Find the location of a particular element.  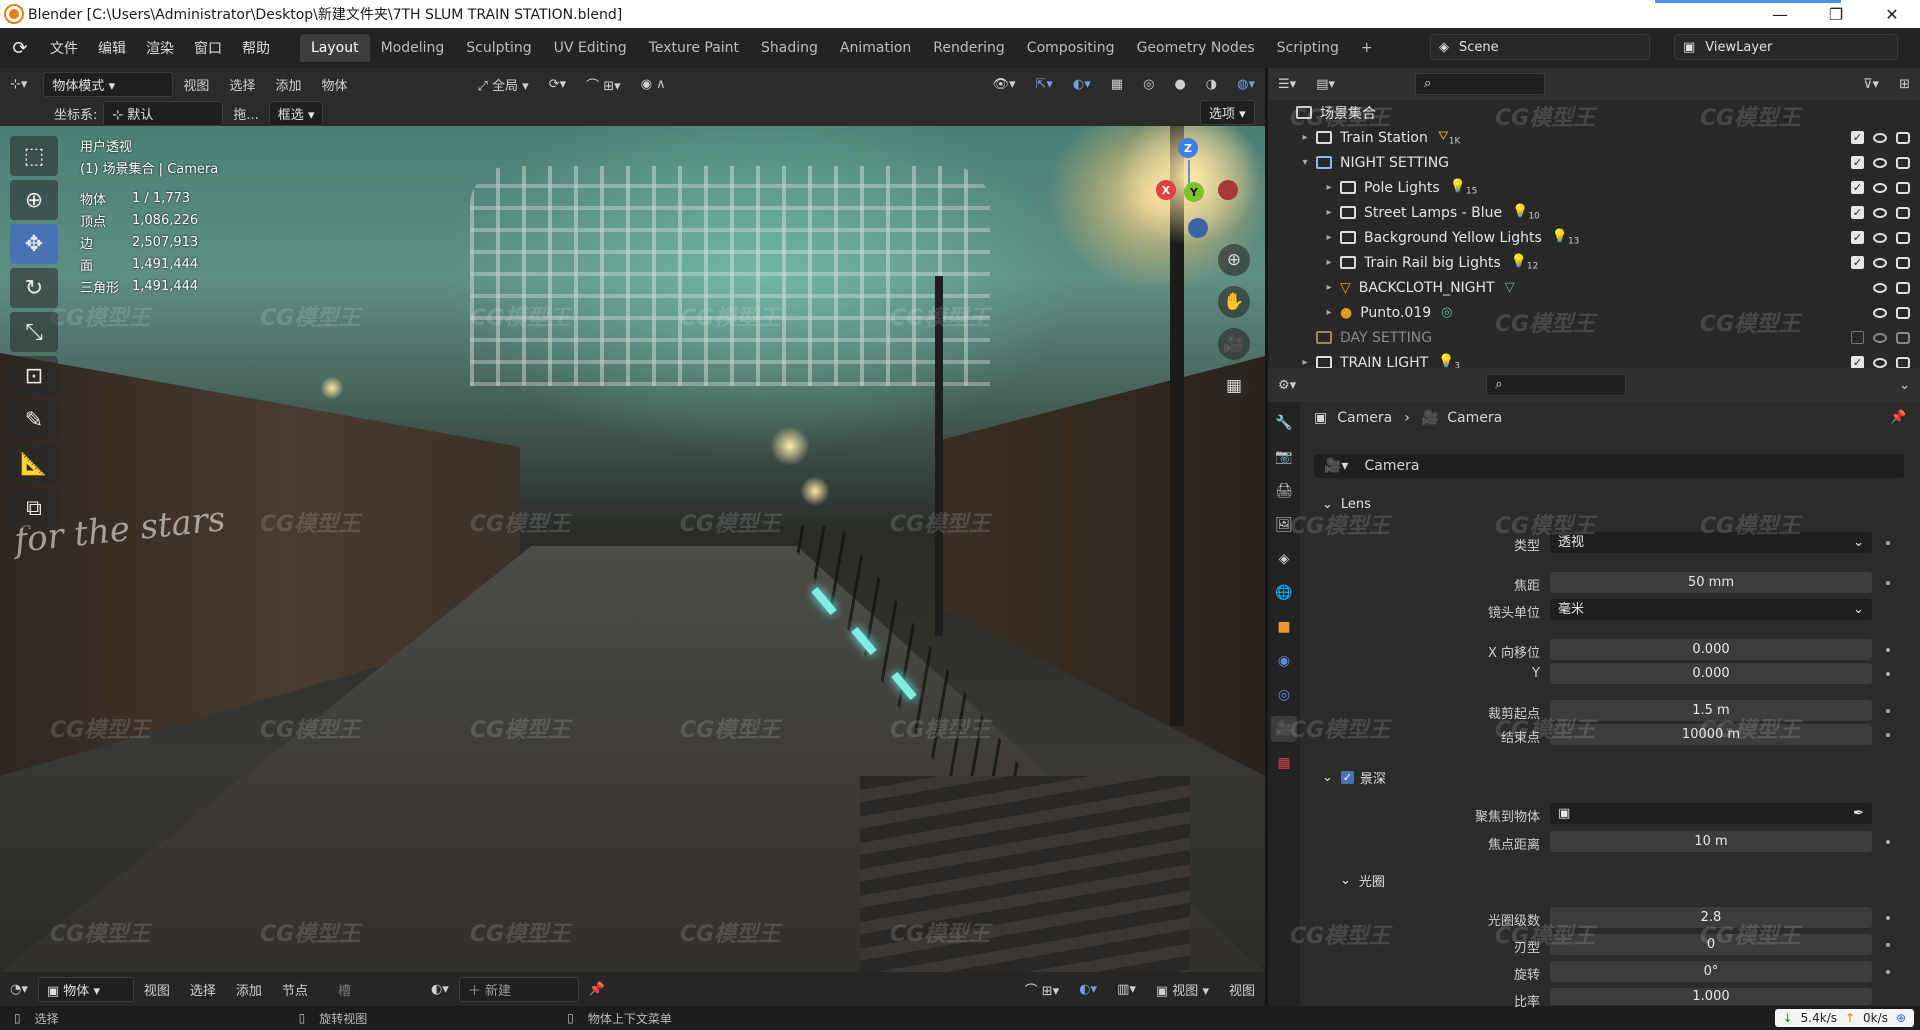

properties-search-input: ⌕ is located at coordinates (1556, 385).